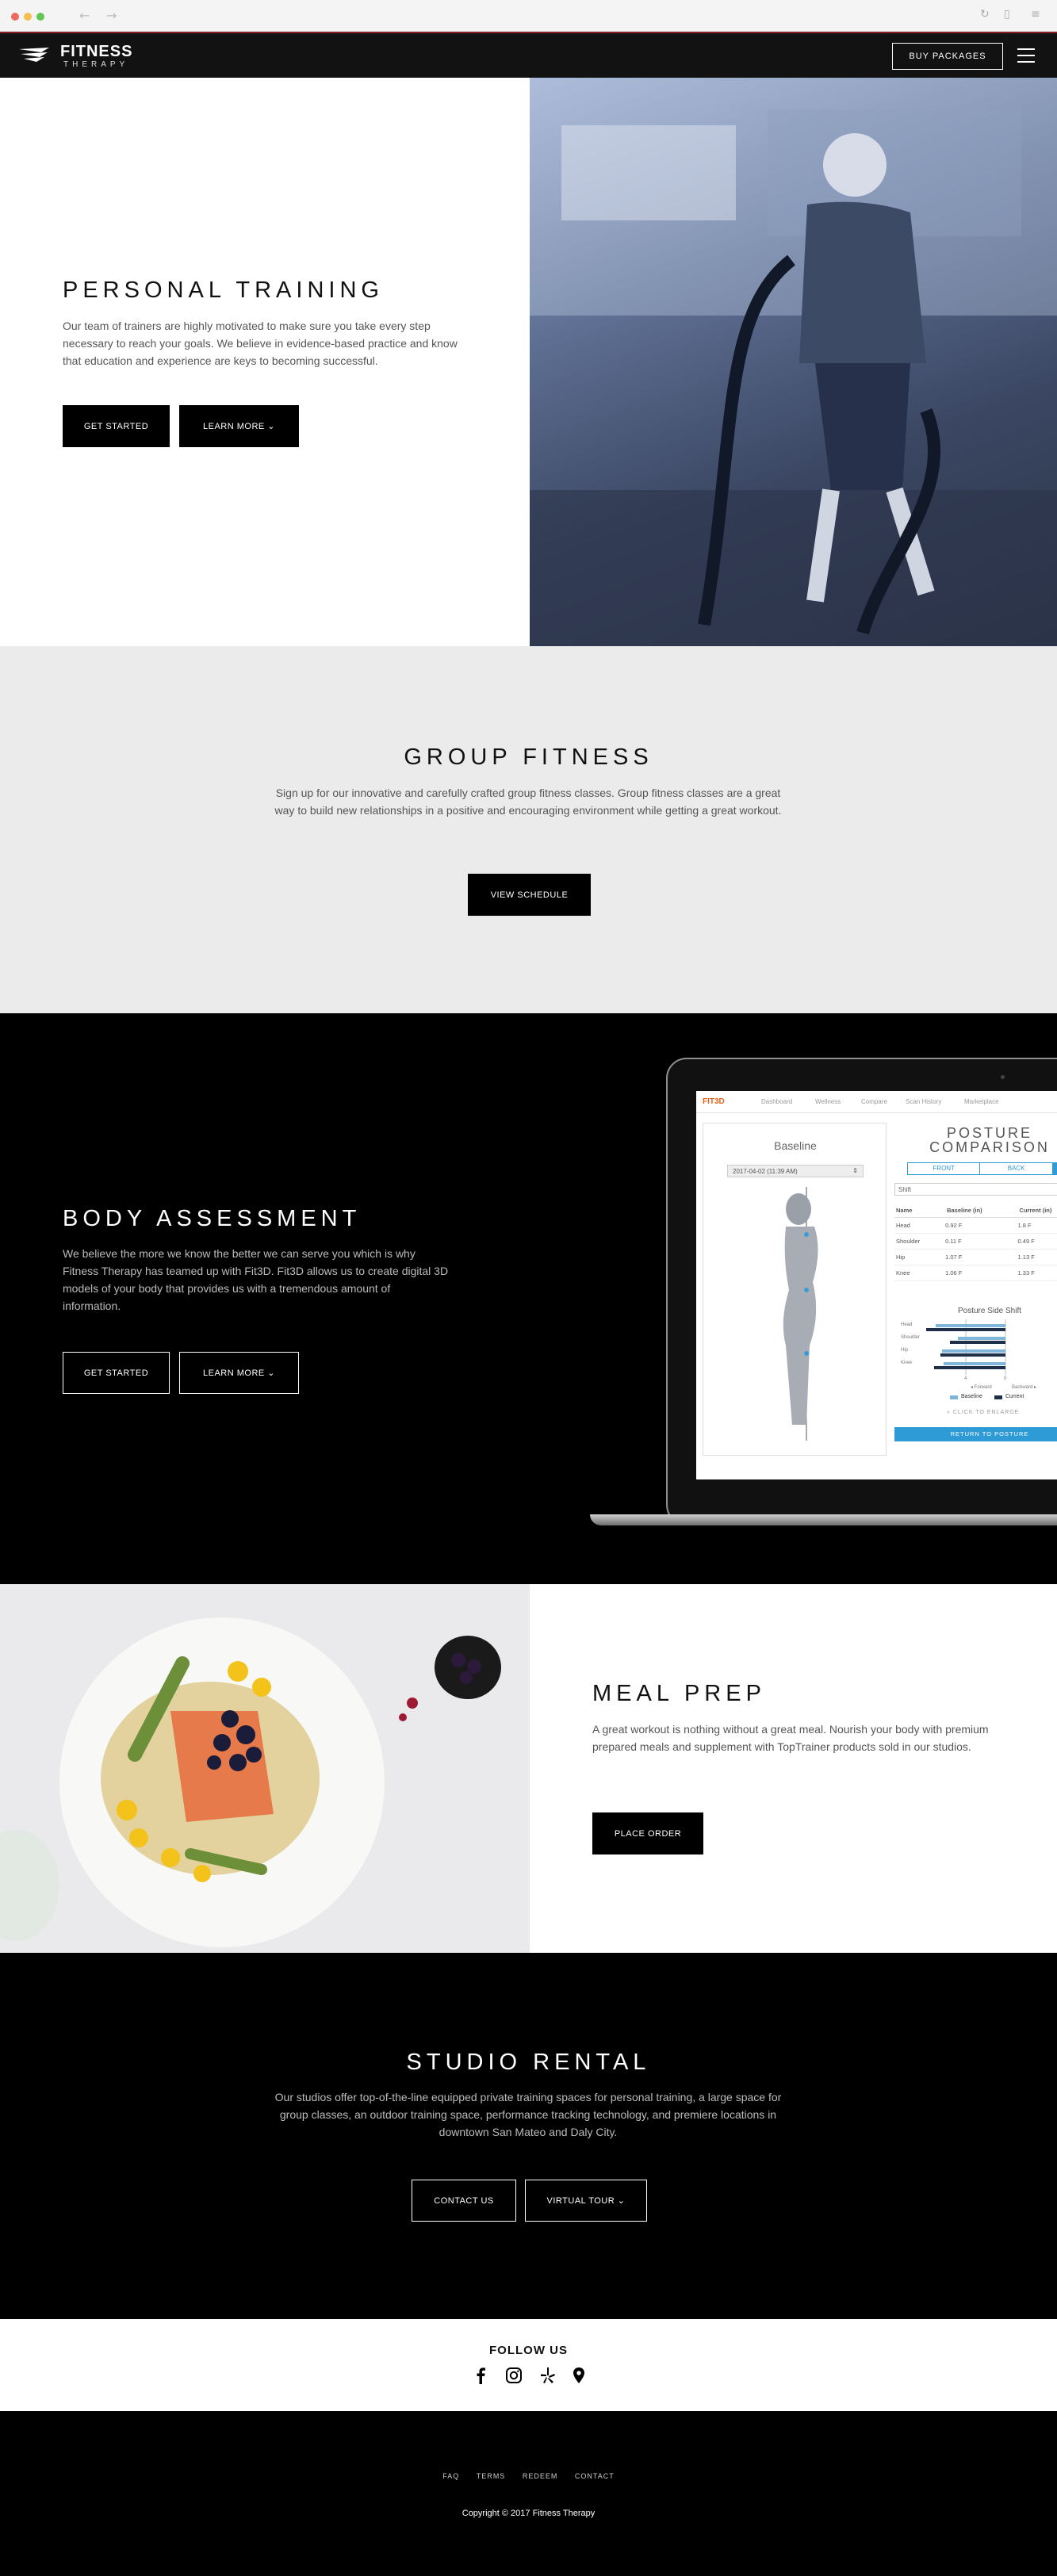 The height and width of the screenshot is (2576, 1057). I want to click on tab-side: S, so click(1054, 1168).